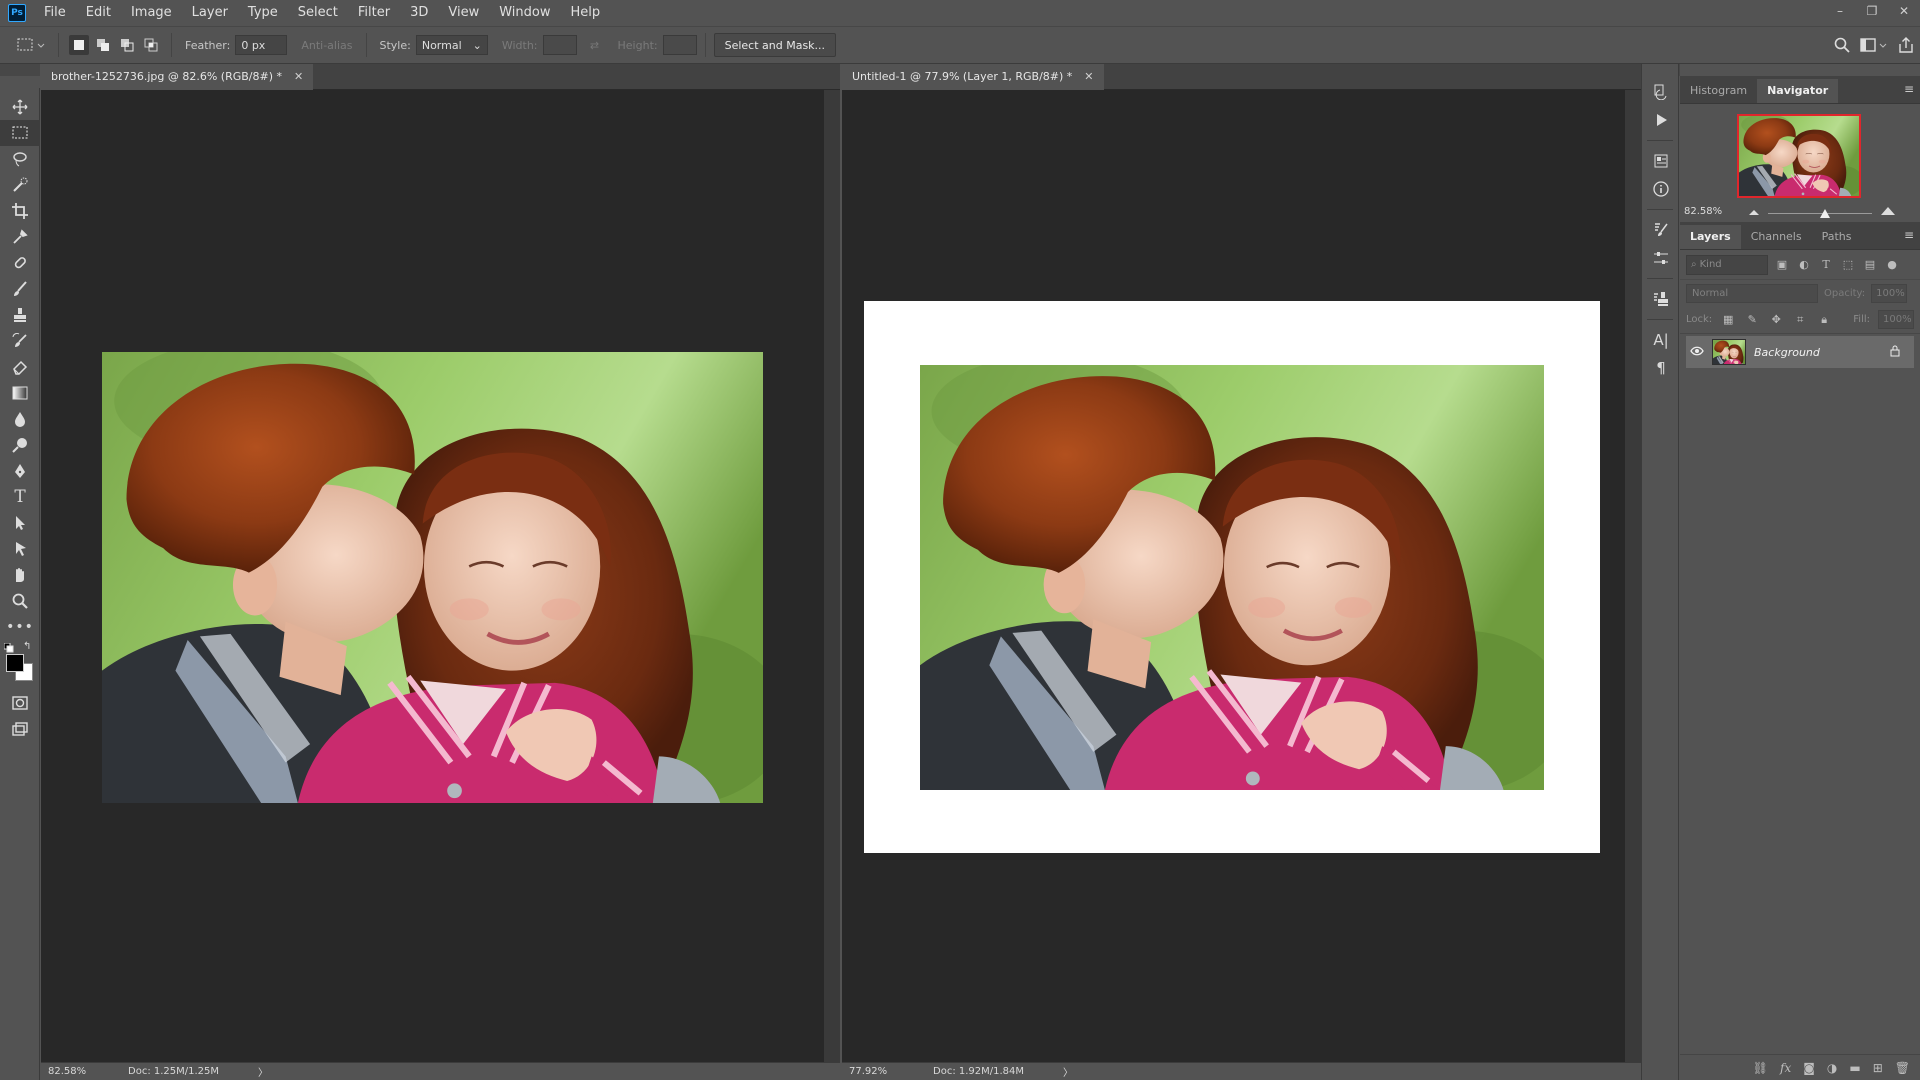  What do you see at coordinates (586, 13) in the screenshot?
I see `menu-help: Help` at bounding box center [586, 13].